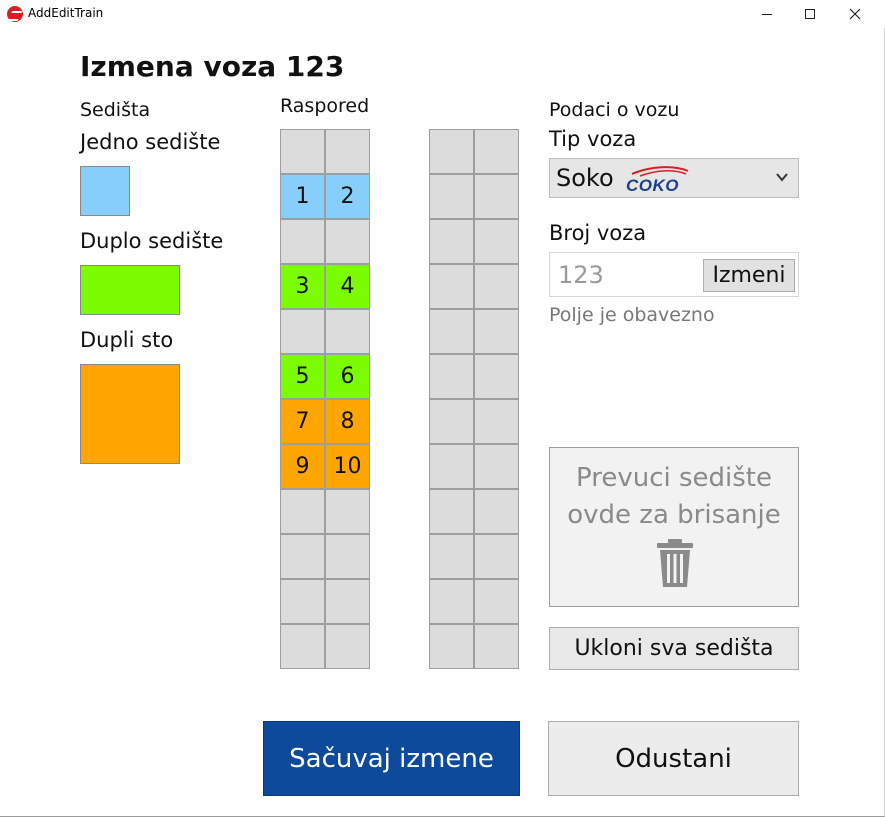 Image resolution: width=885 pixels, height=817 pixels. What do you see at coordinates (674, 648) in the screenshot?
I see `remove-all-seats-button: Ukloni sva sedišta` at bounding box center [674, 648].